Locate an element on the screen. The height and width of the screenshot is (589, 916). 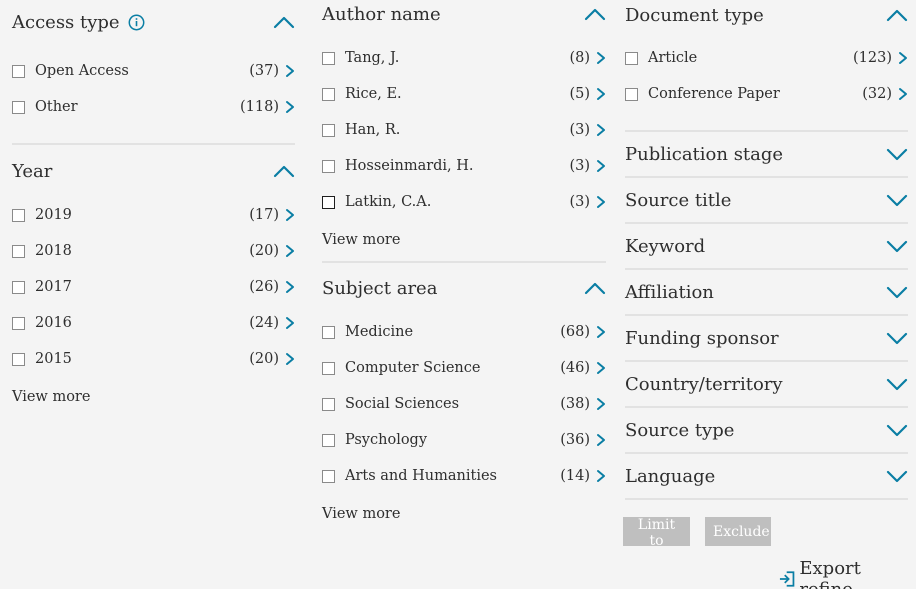
author-item: Latkin, C.A. (3) is located at coordinates (464, 202).